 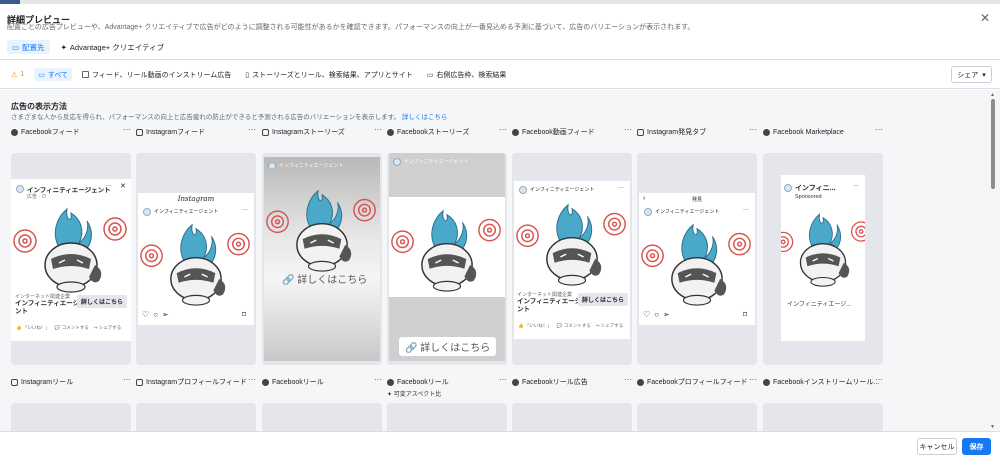 I want to click on filter-feeds: フィード、リール動画のインストリーム広告, so click(x=156, y=74).